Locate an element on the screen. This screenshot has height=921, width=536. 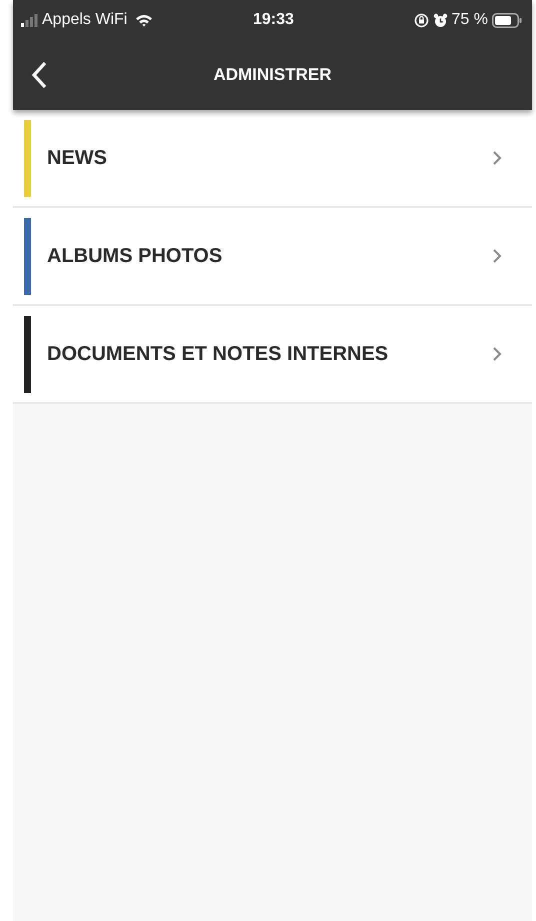
signal-icon is located at coordinates (29, 20).